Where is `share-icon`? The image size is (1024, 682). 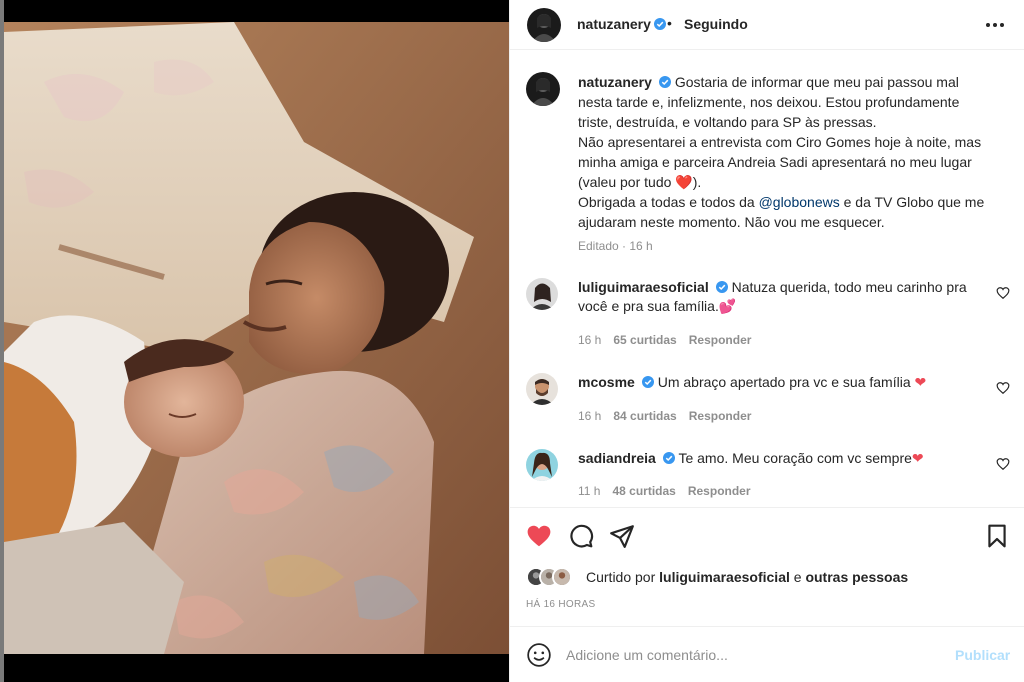
share-icon is located at coordinates (622, 536).